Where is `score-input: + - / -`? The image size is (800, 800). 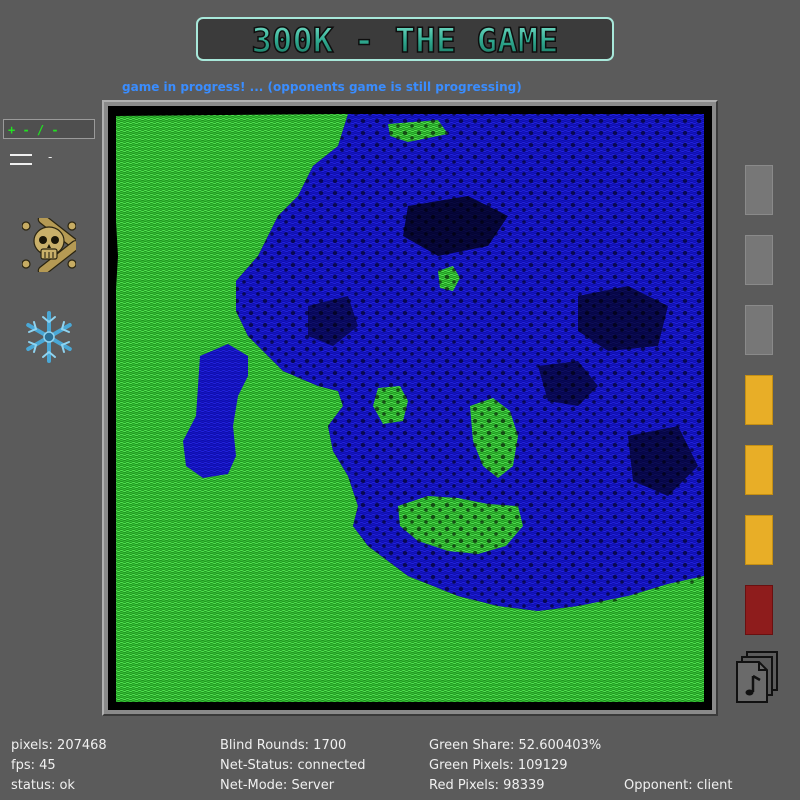
score-input: + - / - is located at coordinates (49, 129).